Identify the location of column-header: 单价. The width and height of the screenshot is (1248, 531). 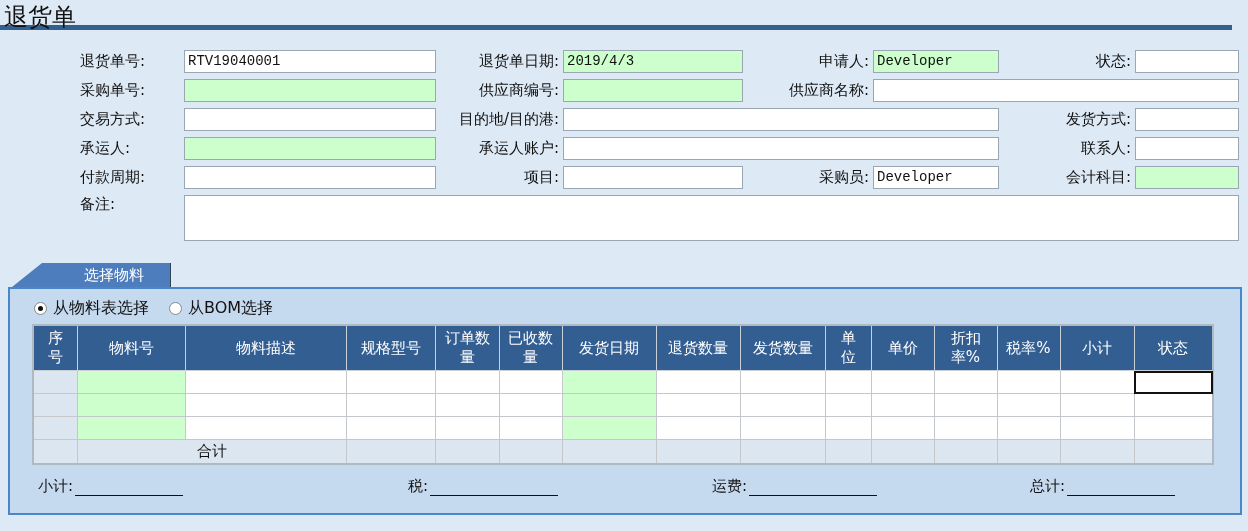
(902, 348).